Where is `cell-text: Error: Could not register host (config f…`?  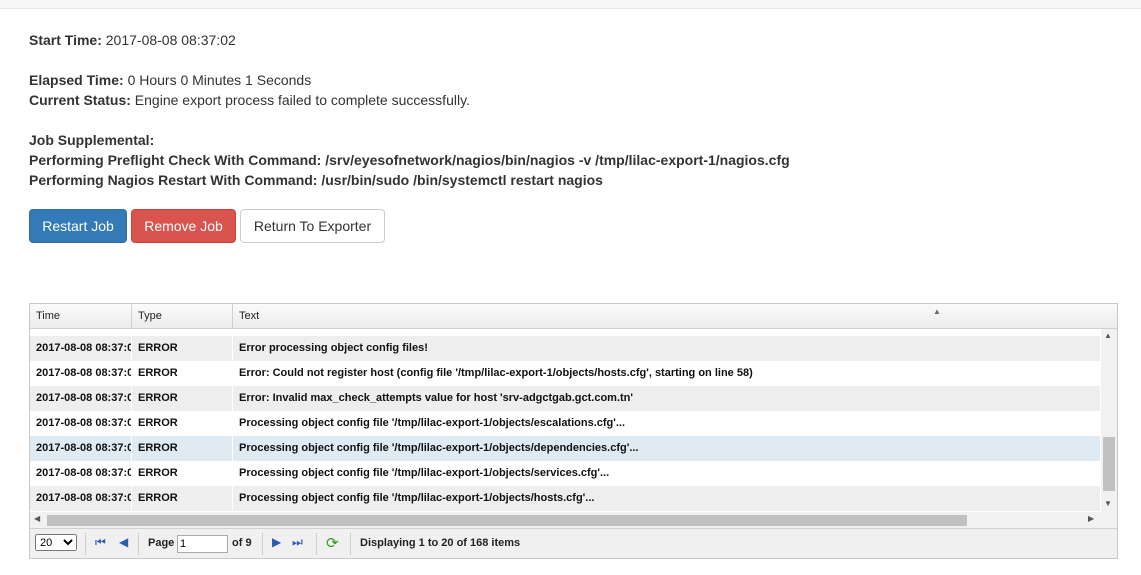
cell-text: Error: Could not register host (config f… is located at coordinates (667, 373).